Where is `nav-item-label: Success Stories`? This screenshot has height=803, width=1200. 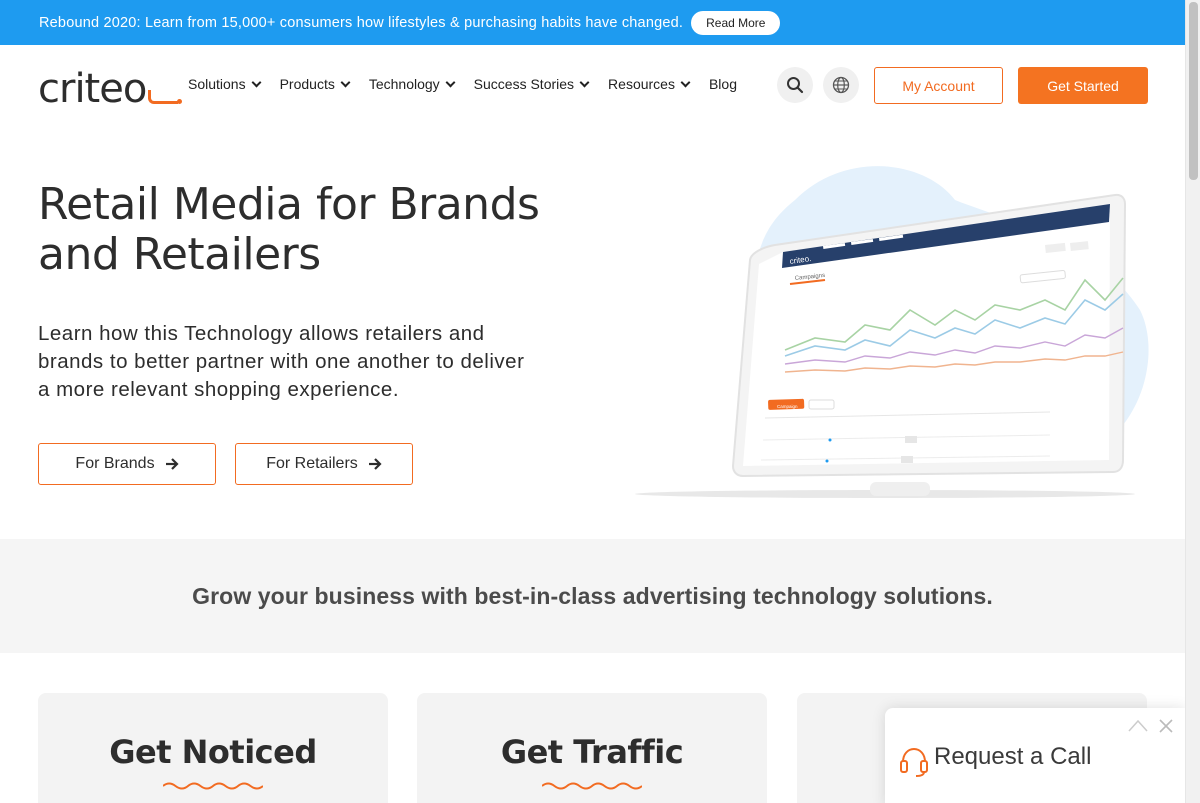 nav-item-label: Success Stories is located at coordinates (524, 84).